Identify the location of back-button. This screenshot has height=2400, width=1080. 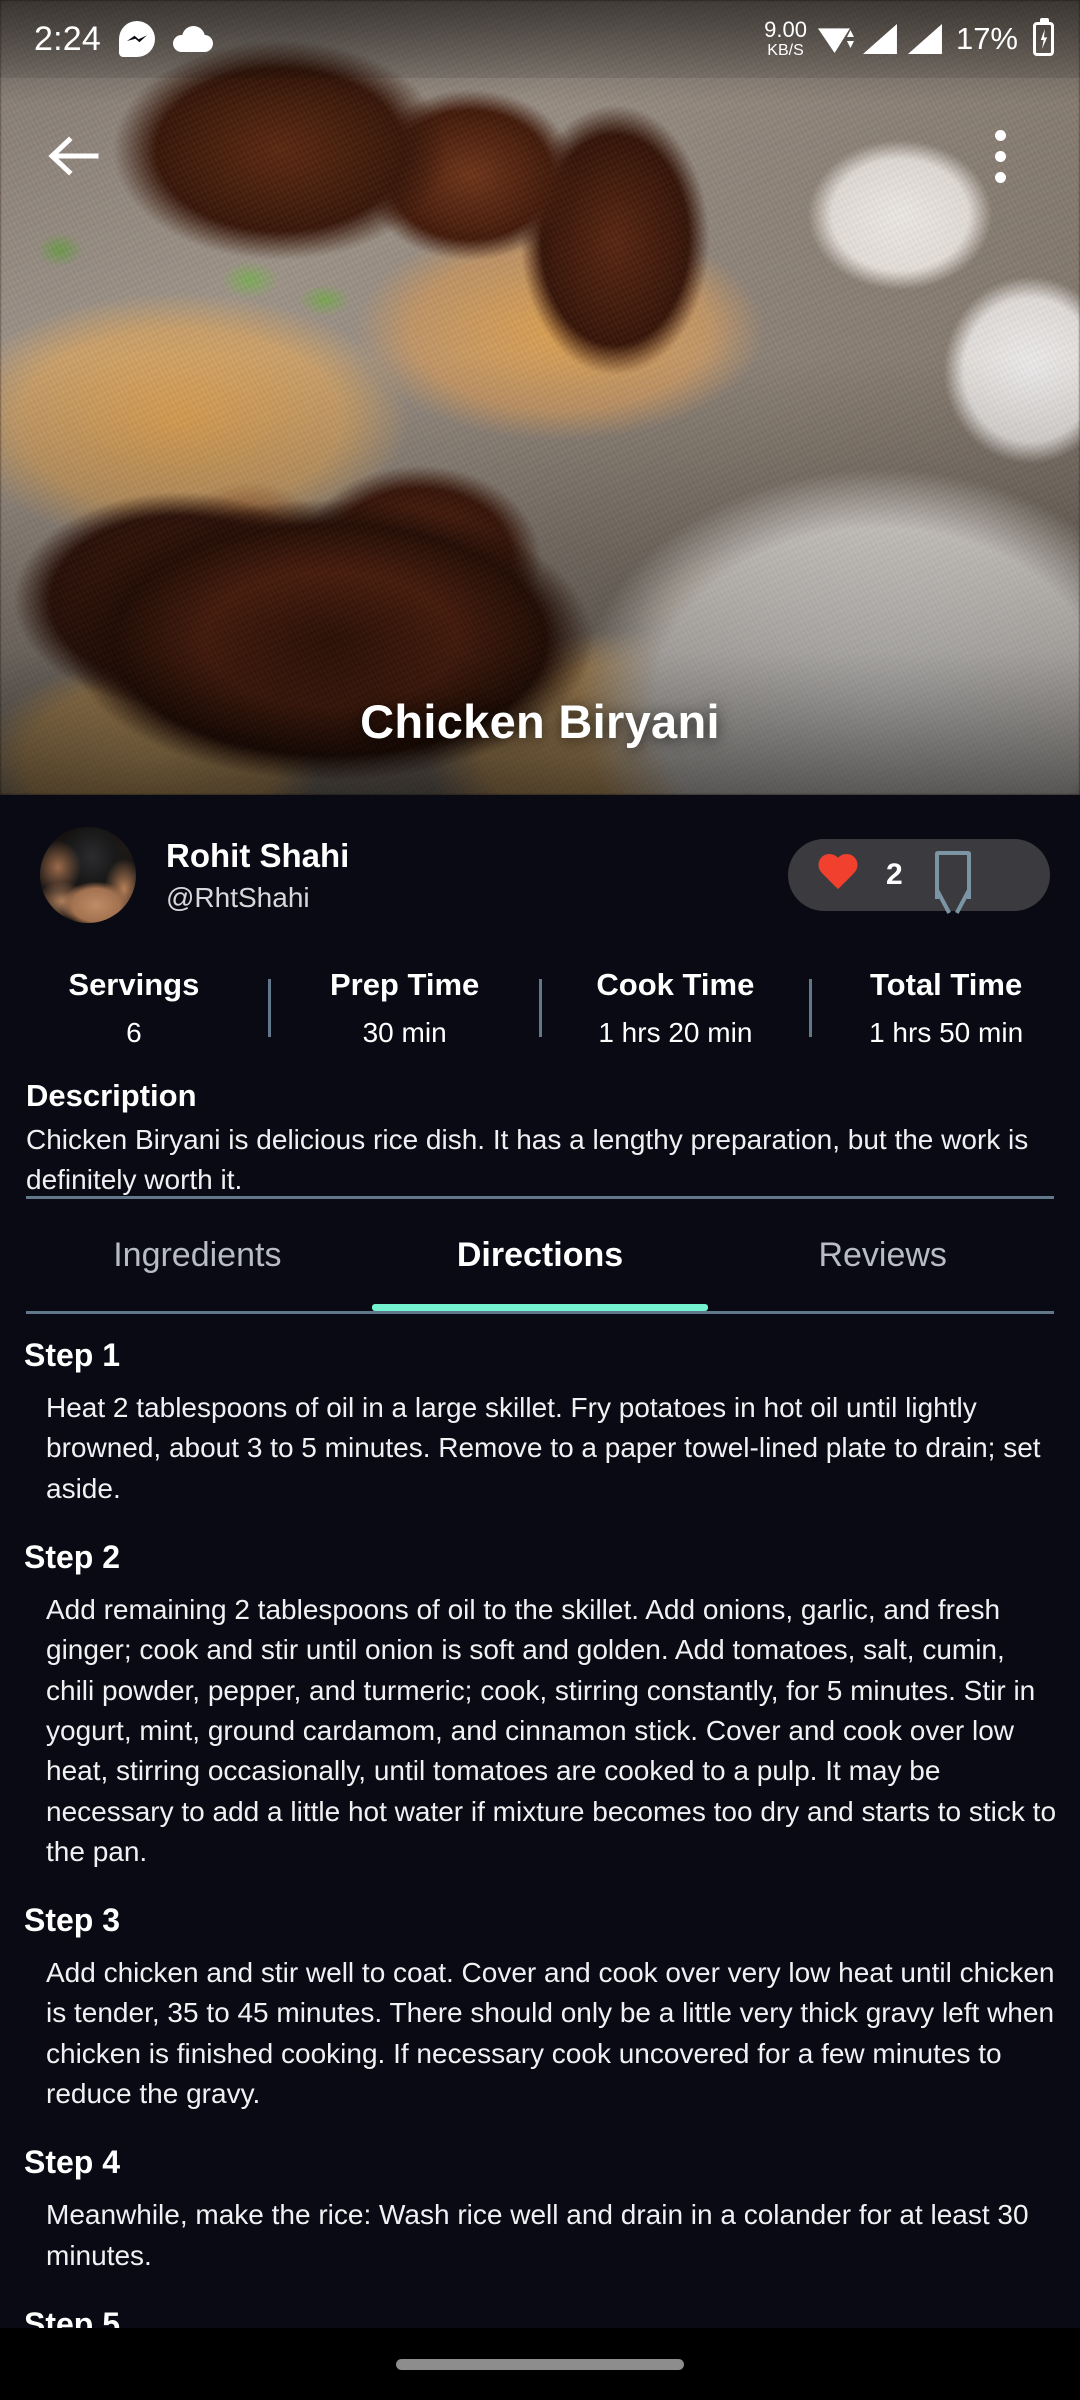
(73, 156).